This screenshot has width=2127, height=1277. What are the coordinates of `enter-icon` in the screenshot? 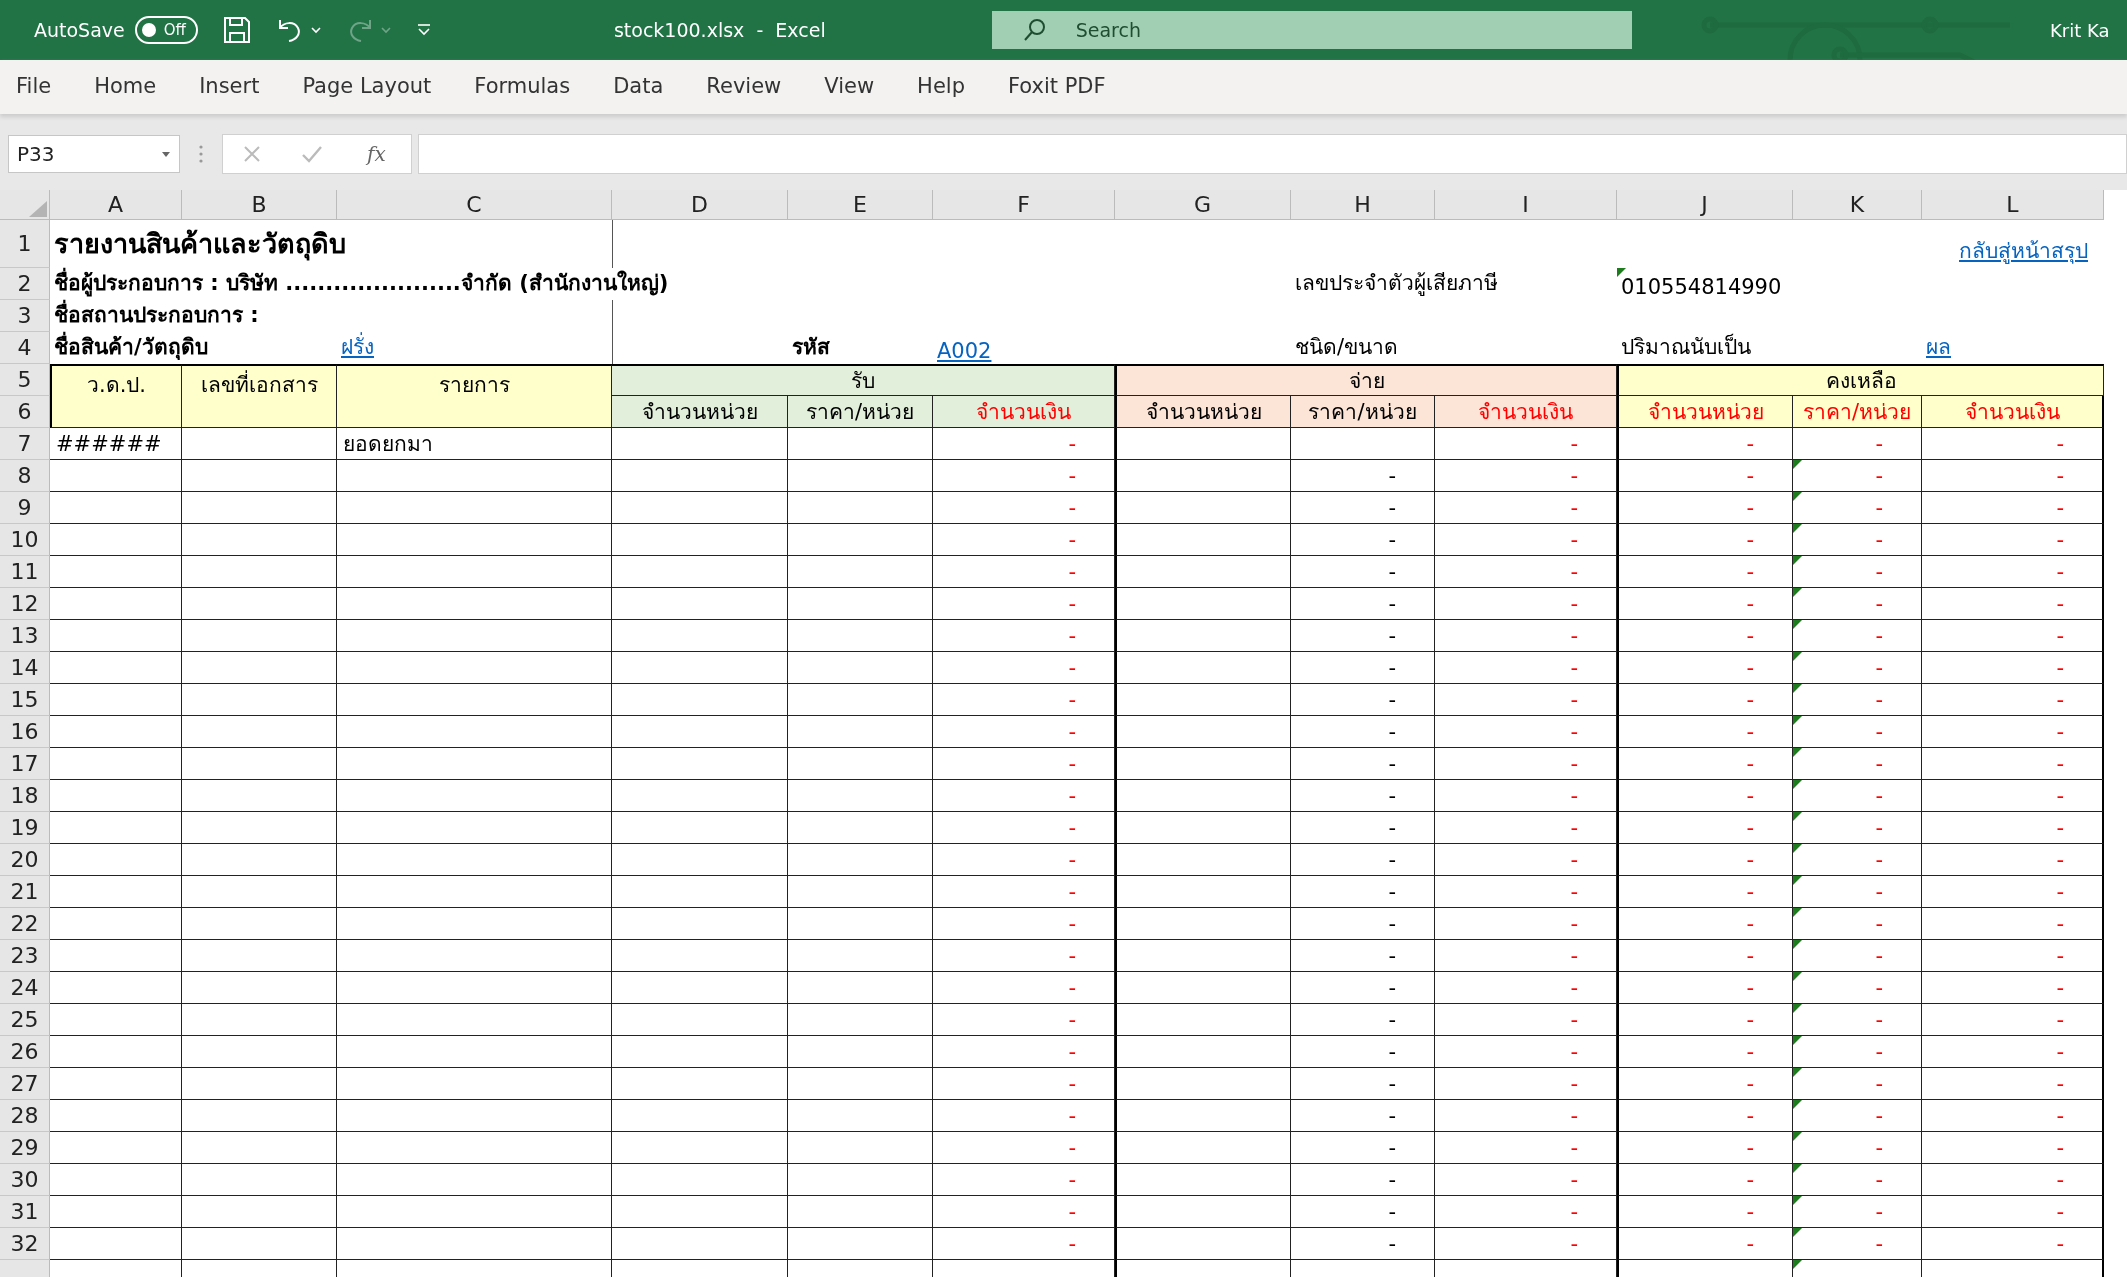 It's located at (311, 154).